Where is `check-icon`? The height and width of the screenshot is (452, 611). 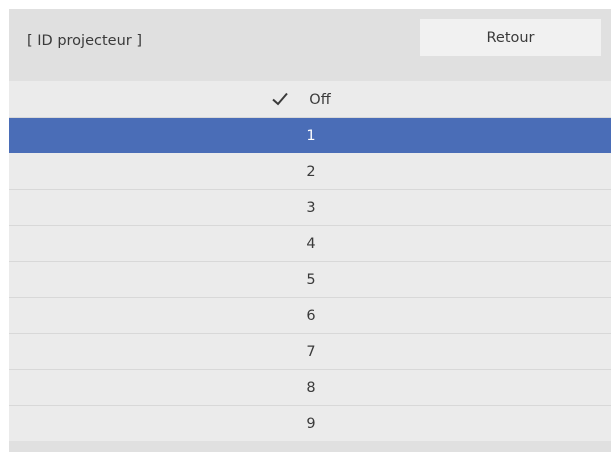 check-icon is located at coordinates (280, 99).